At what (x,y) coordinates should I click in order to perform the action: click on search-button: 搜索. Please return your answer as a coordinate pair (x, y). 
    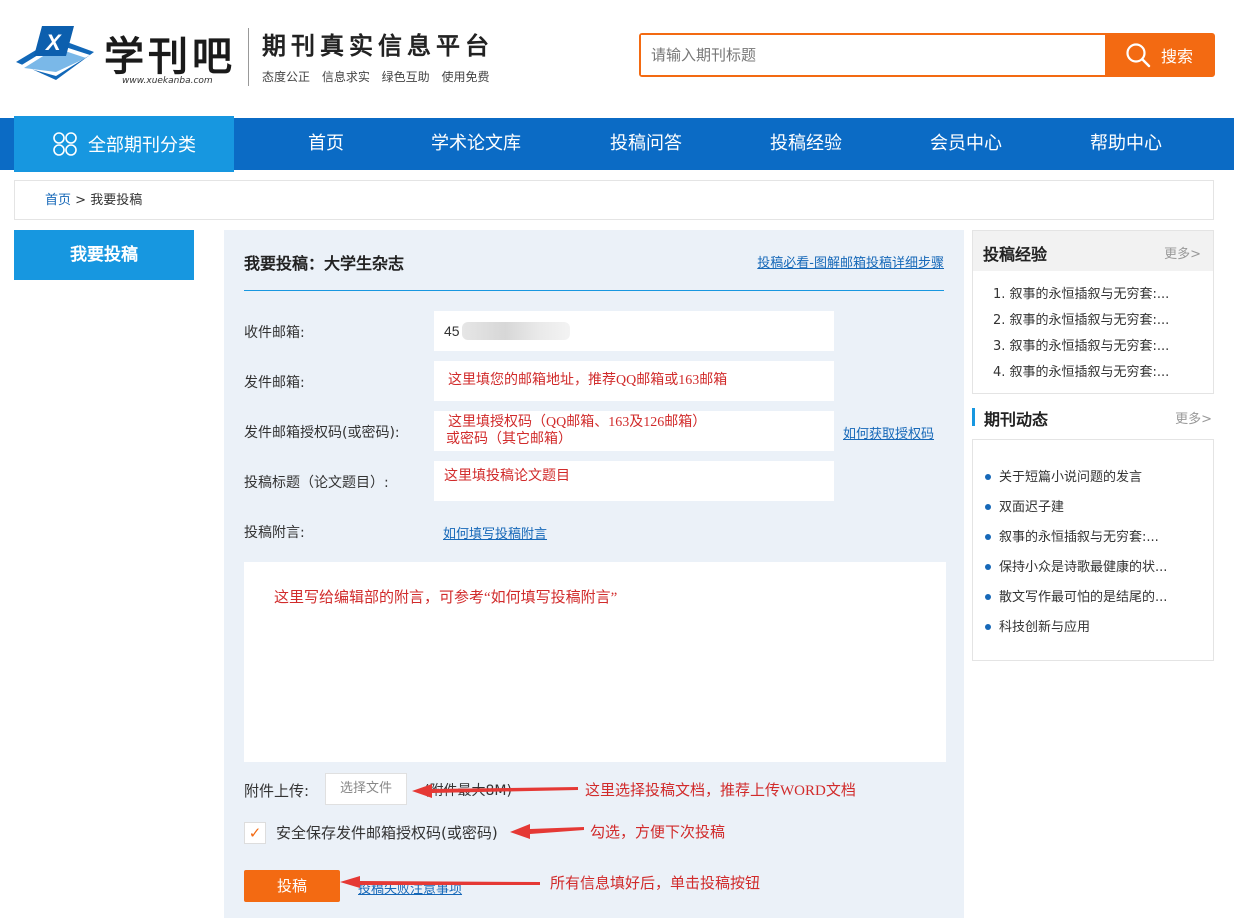
    Looking at the image, I should click on (1159, 55).